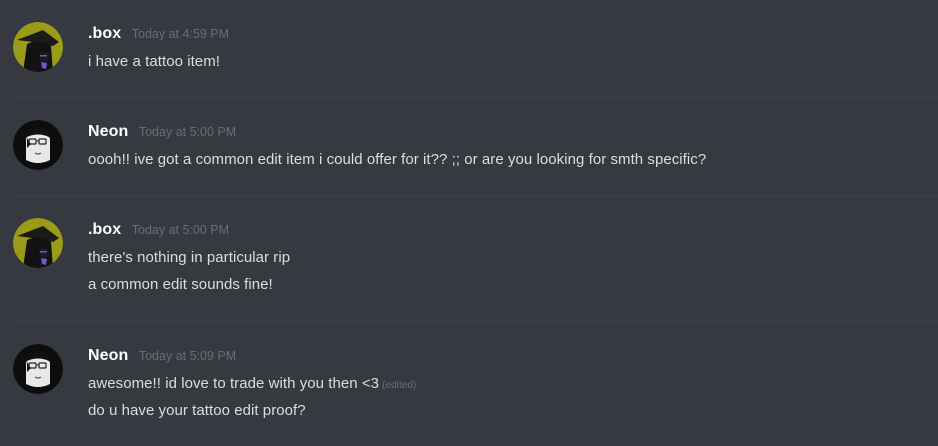  What do you see at coordinates (180, 34) in the screenshot?
I see `timestamp: Today at 4:59 PM` at bounding box center [180, 34].